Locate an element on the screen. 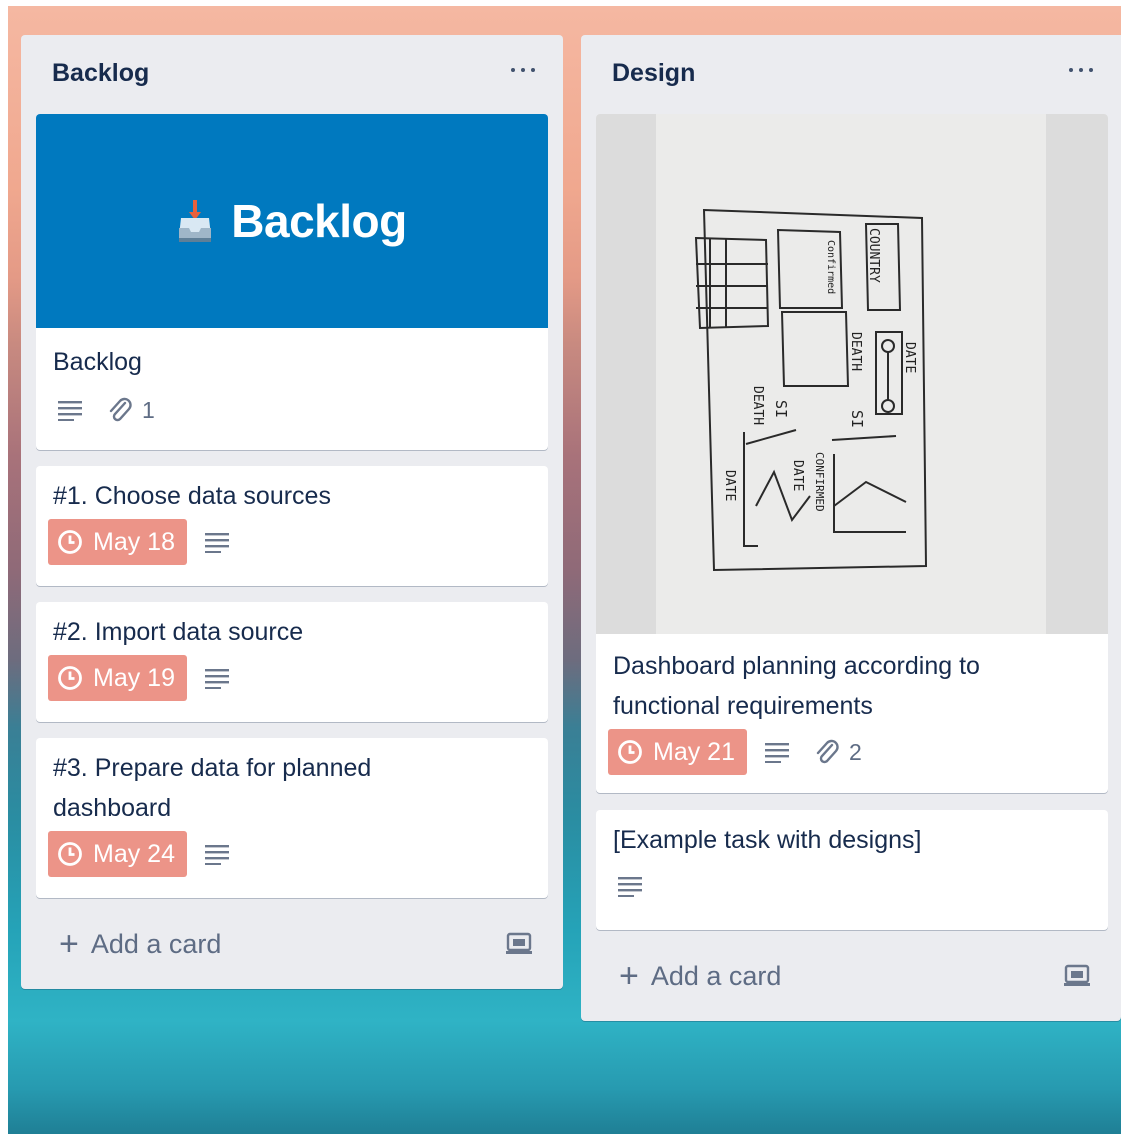 This screenshot has height=1134, width=1121. due-date-badge: May 19 is located at coordinates (117, 678).